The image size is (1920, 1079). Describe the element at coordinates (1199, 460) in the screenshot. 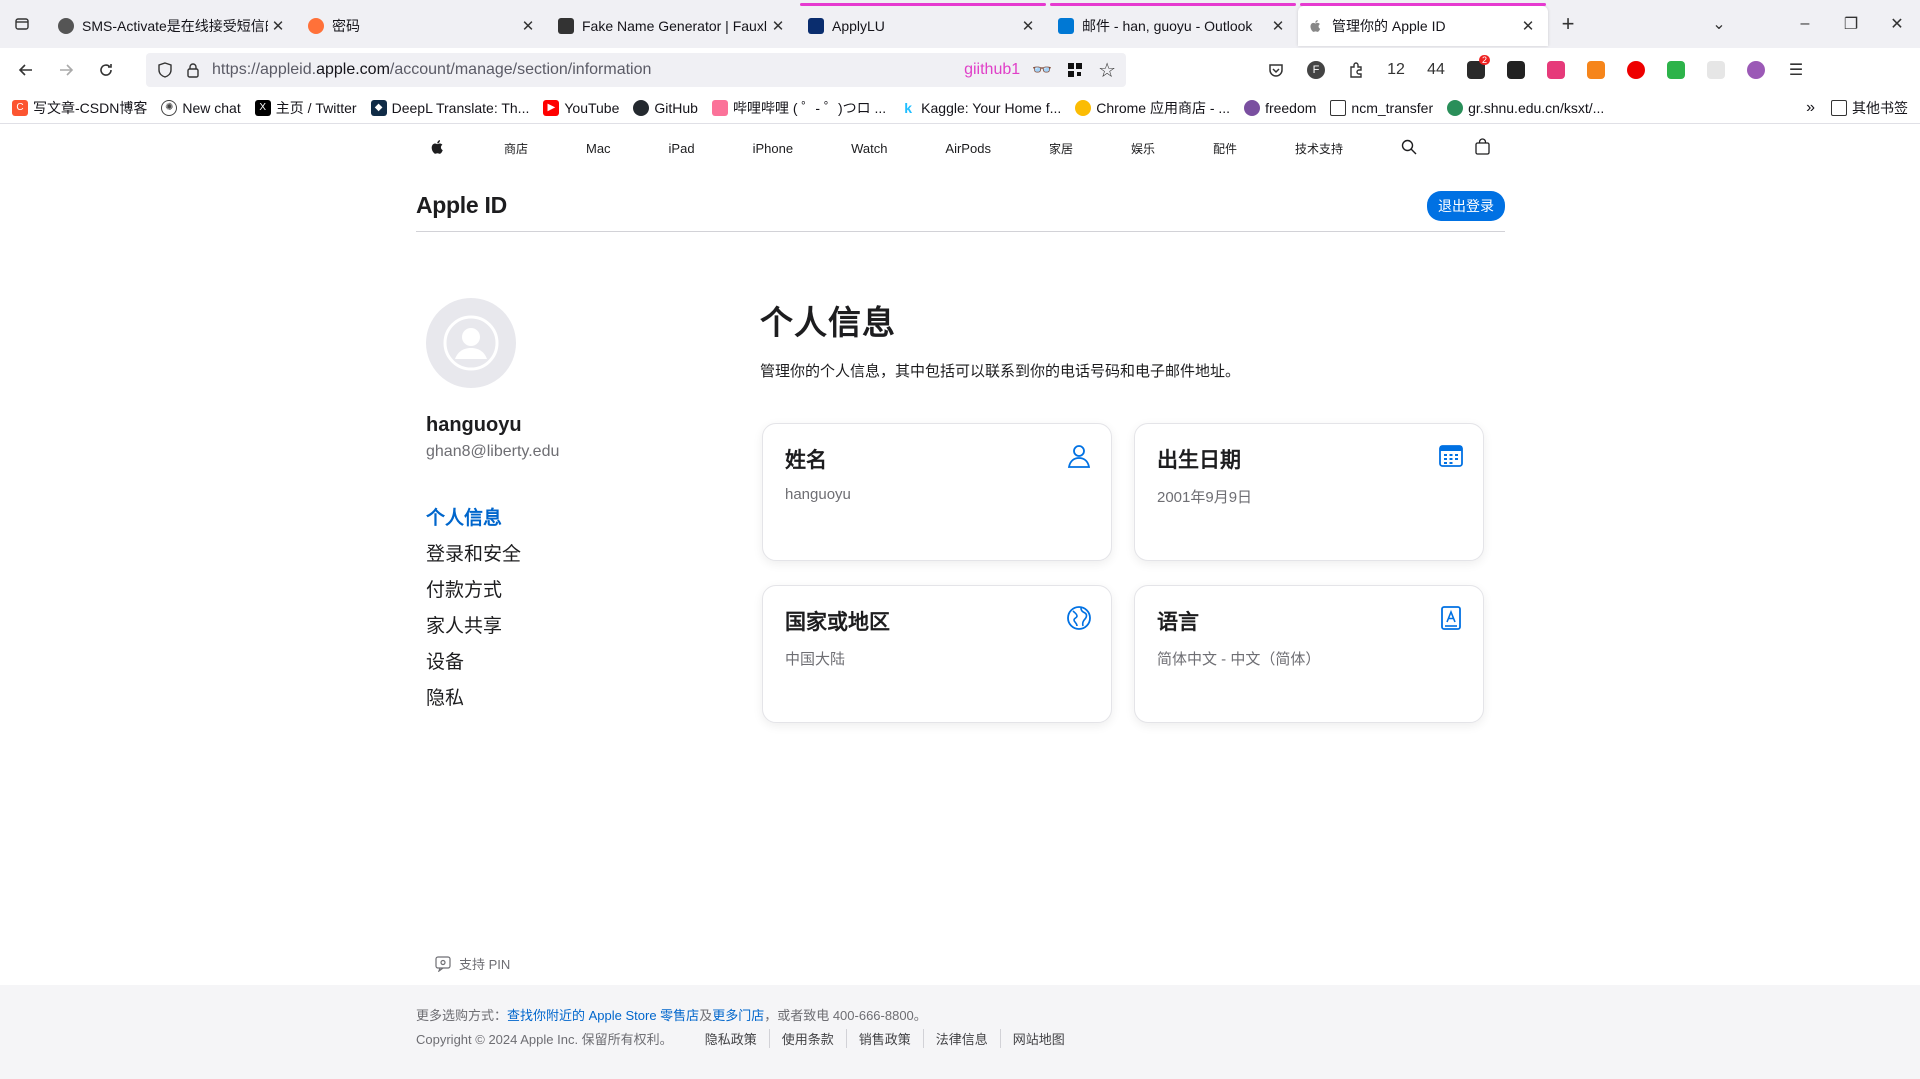

I see `card-title: 出生日期` at that location.